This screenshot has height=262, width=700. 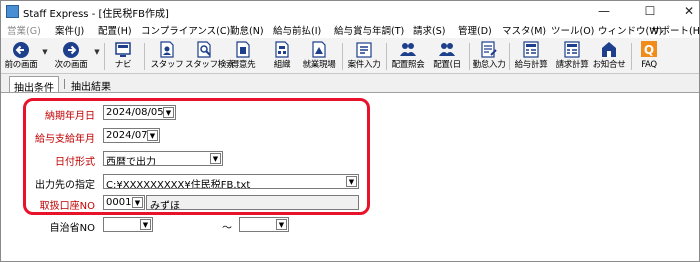 I want to click on toolbar-staff-button: スタッフ, so click(x=167, y=56).